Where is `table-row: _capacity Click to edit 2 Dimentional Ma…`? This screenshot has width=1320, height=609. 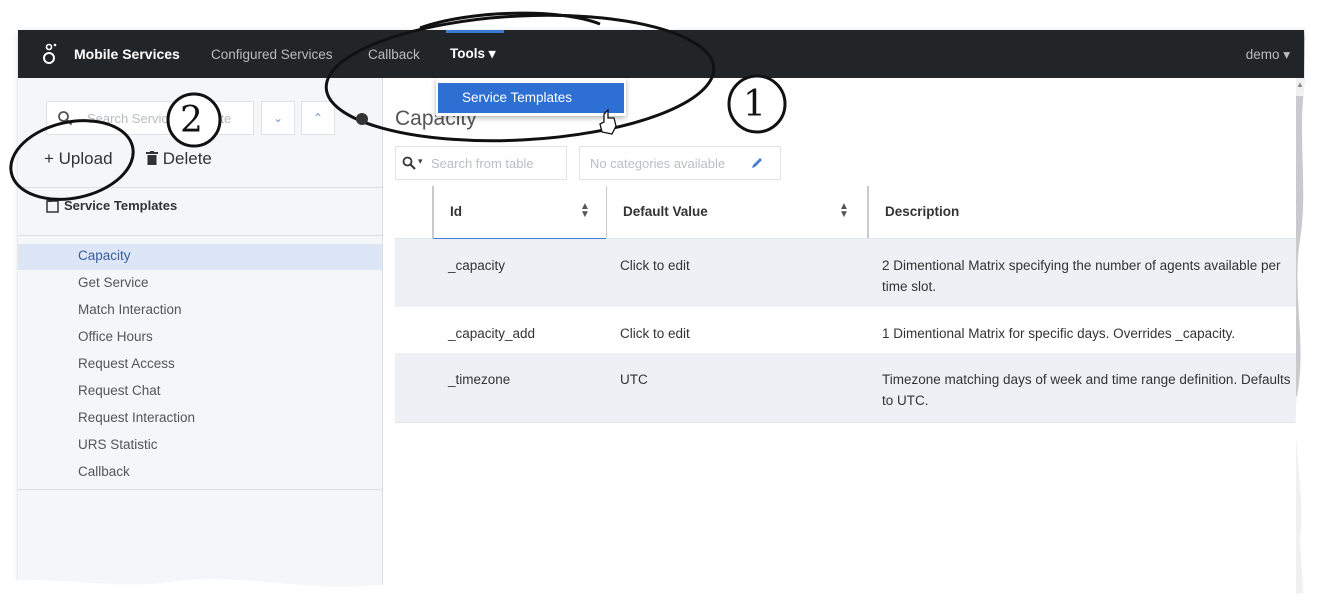
table-row: _capacity Click to edit 2 Dimentional Ma… is located at coordinates (849, 273).